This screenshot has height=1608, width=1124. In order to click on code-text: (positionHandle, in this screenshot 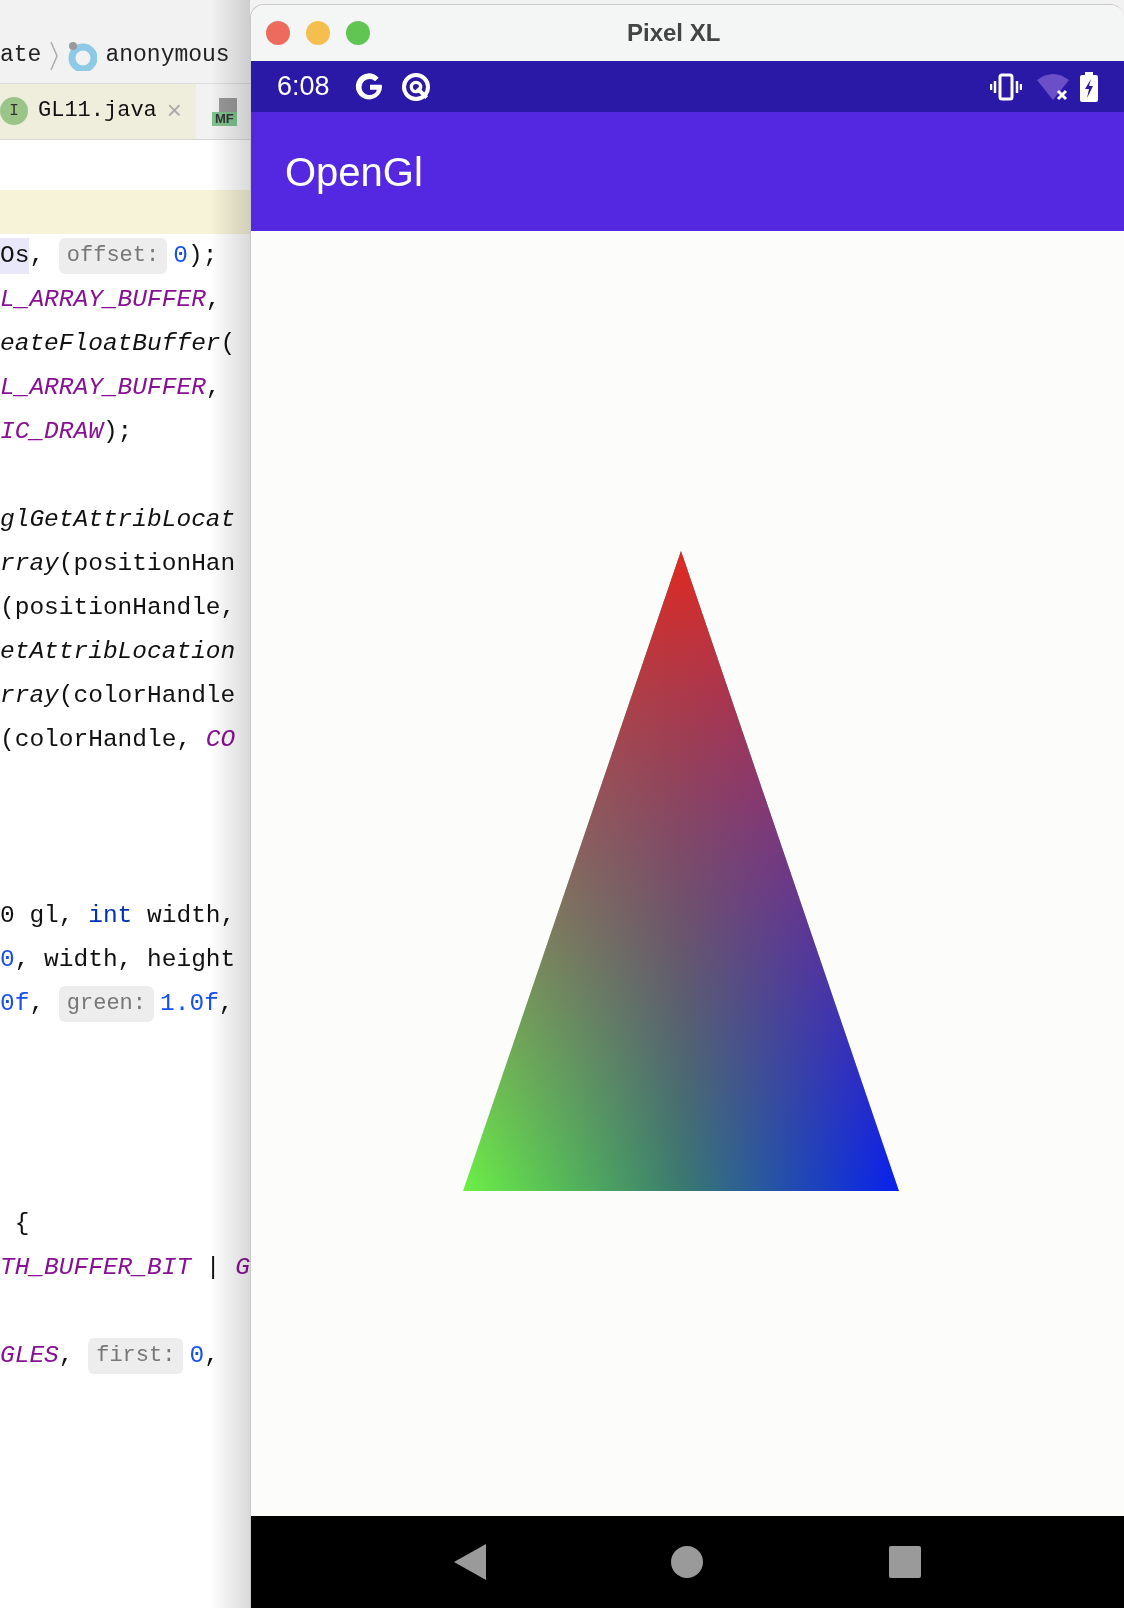, I will do `click(118, 608)`.